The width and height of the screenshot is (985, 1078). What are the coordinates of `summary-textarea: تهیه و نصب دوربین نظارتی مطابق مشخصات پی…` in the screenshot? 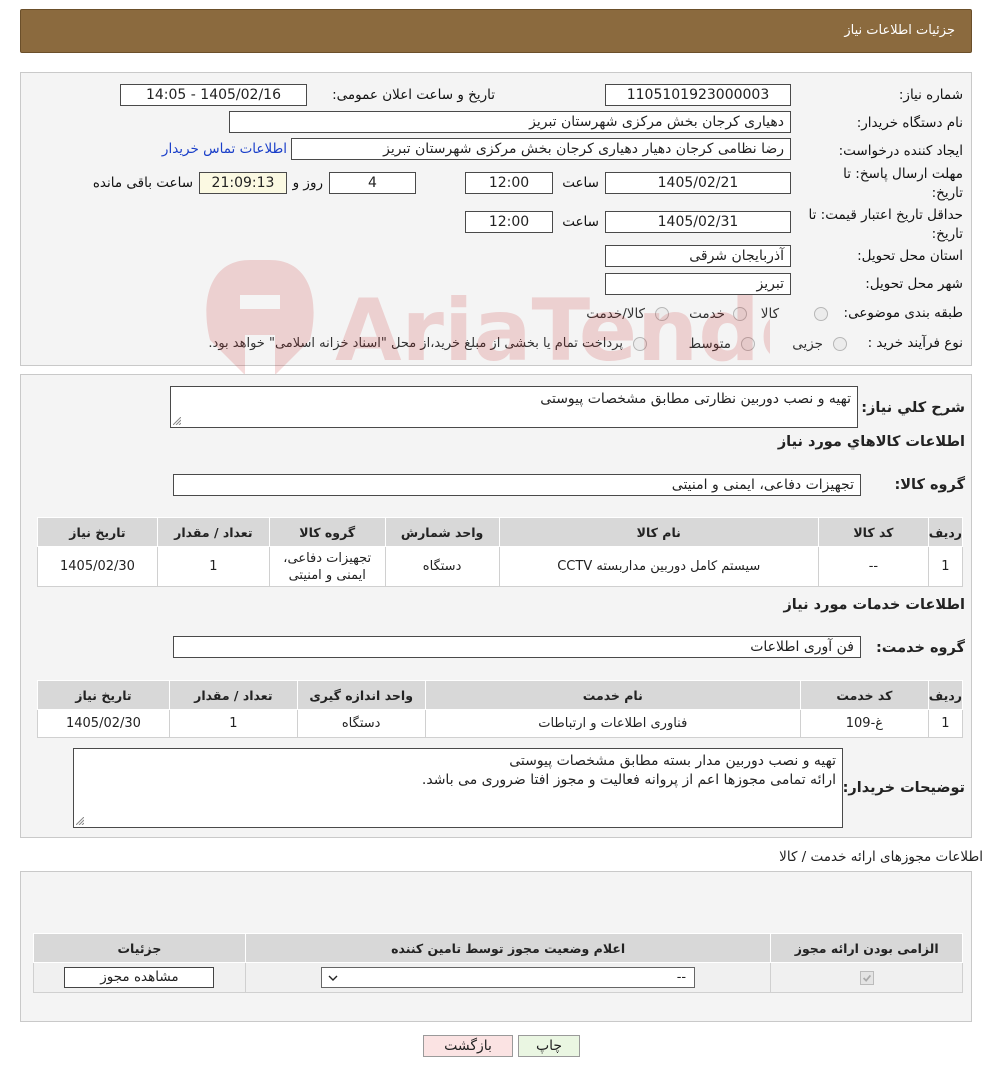 It's located at (514, 407).